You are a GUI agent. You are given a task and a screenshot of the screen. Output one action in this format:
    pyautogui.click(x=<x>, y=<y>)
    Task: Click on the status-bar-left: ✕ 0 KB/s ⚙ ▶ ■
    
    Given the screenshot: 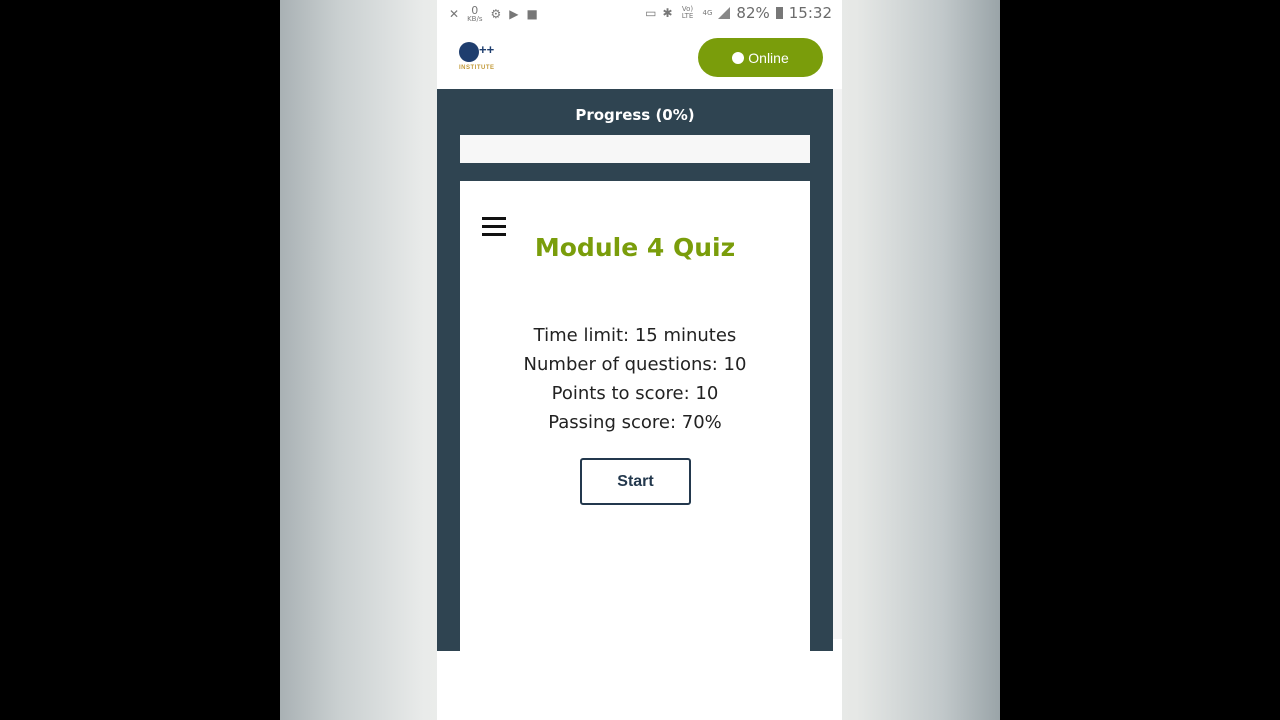 What is the action you would take?
    pyautogui.click(x=493, y=14)
    